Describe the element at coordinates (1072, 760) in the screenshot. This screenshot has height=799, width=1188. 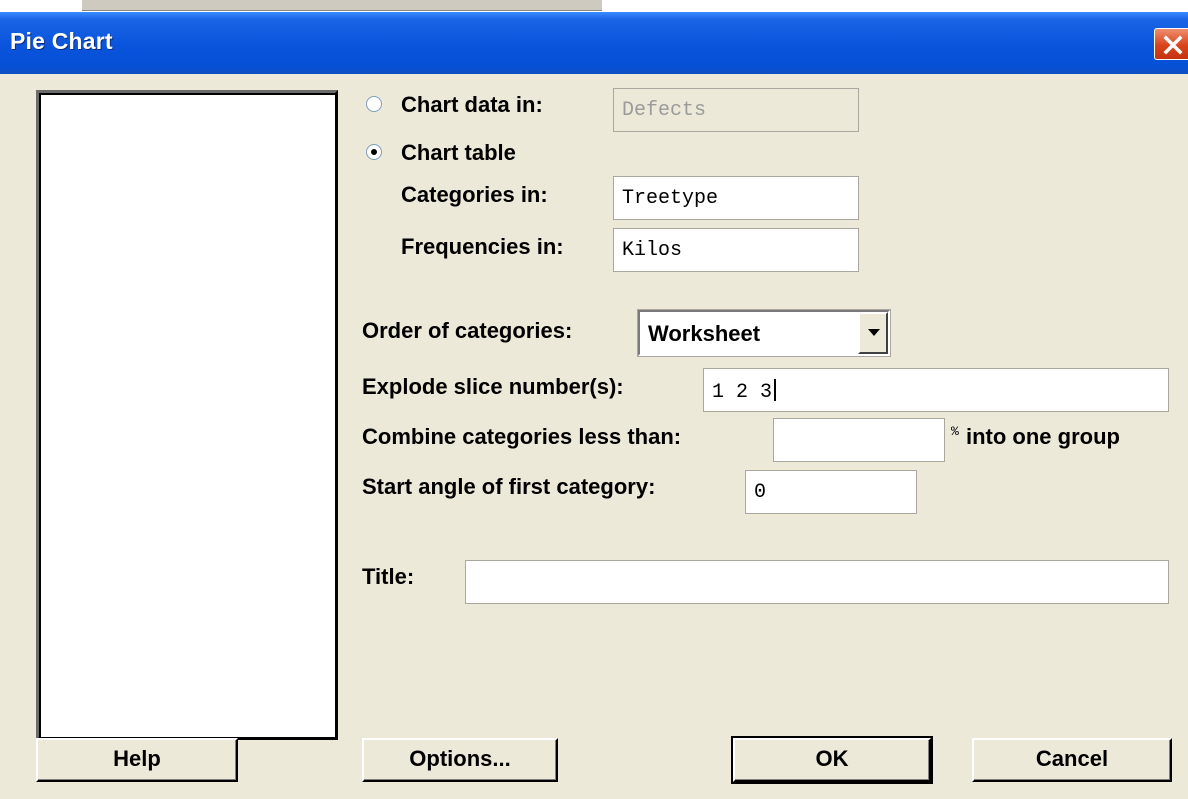
I see `cancel-button: Cancel` at that location.